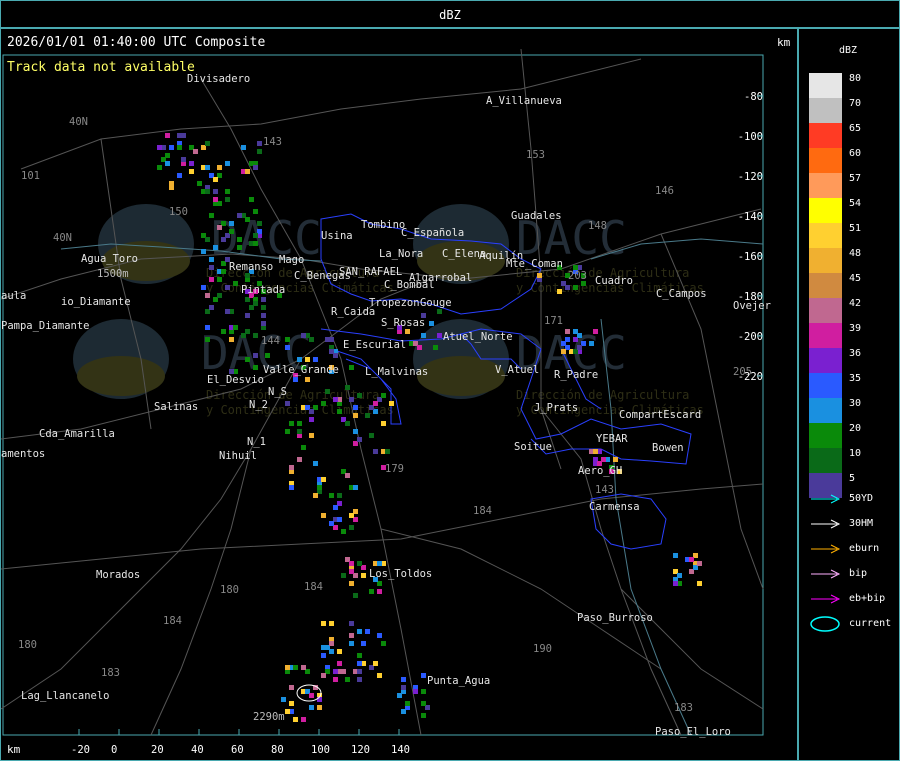 The height and width of the screenshot is (761, 900). I want to click on place-label-atuel-norte: Atuel_Norte, so click(478, 337).